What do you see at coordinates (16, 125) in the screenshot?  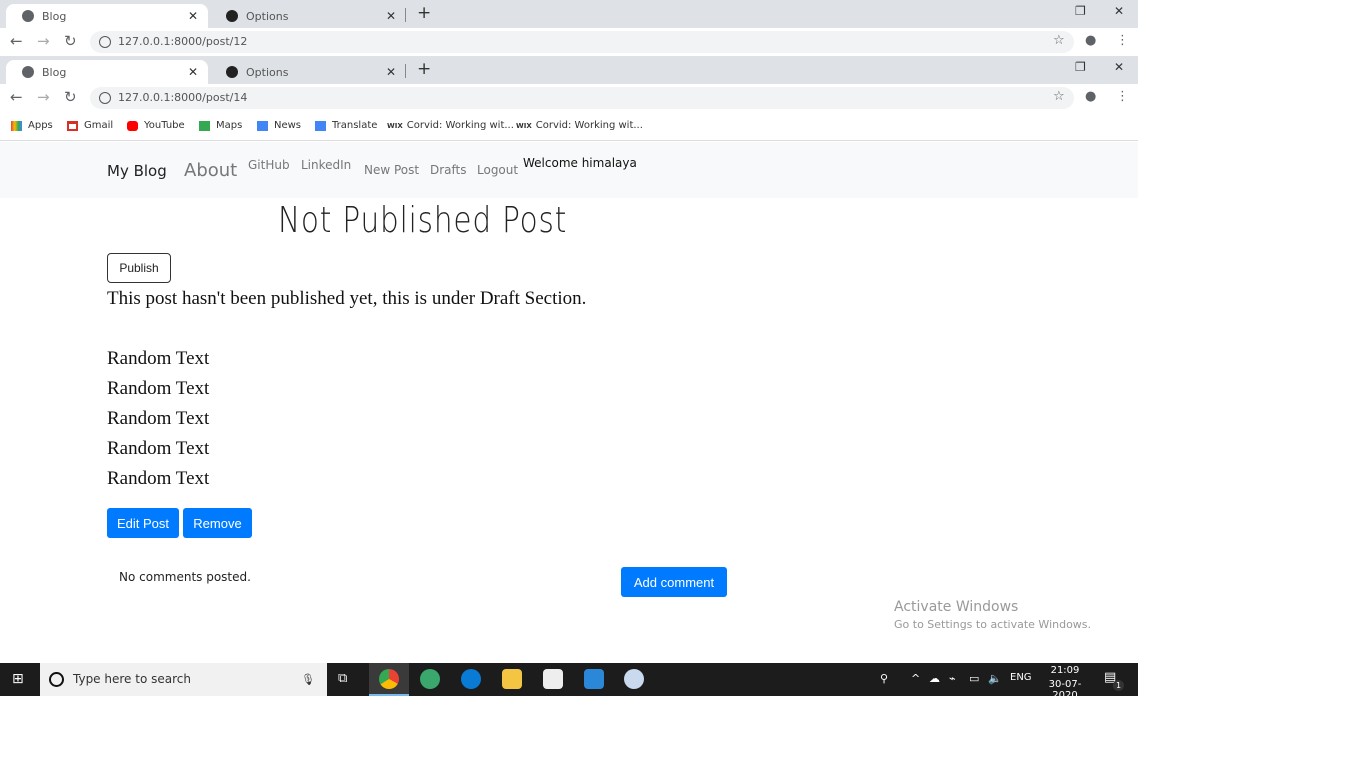 I see `apps-icon` at bounding box center [16, 125].